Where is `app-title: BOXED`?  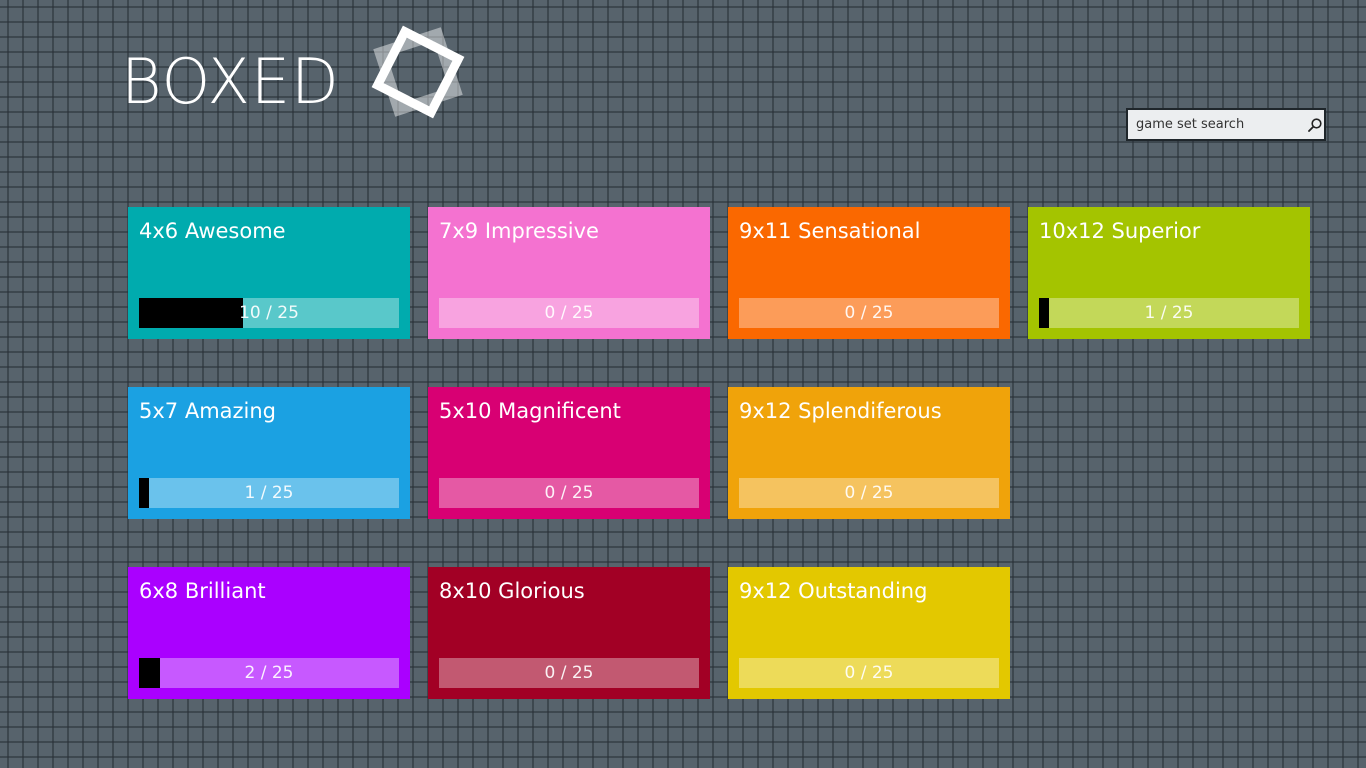
app-title: BOXED is located at coordinates (230, 81).